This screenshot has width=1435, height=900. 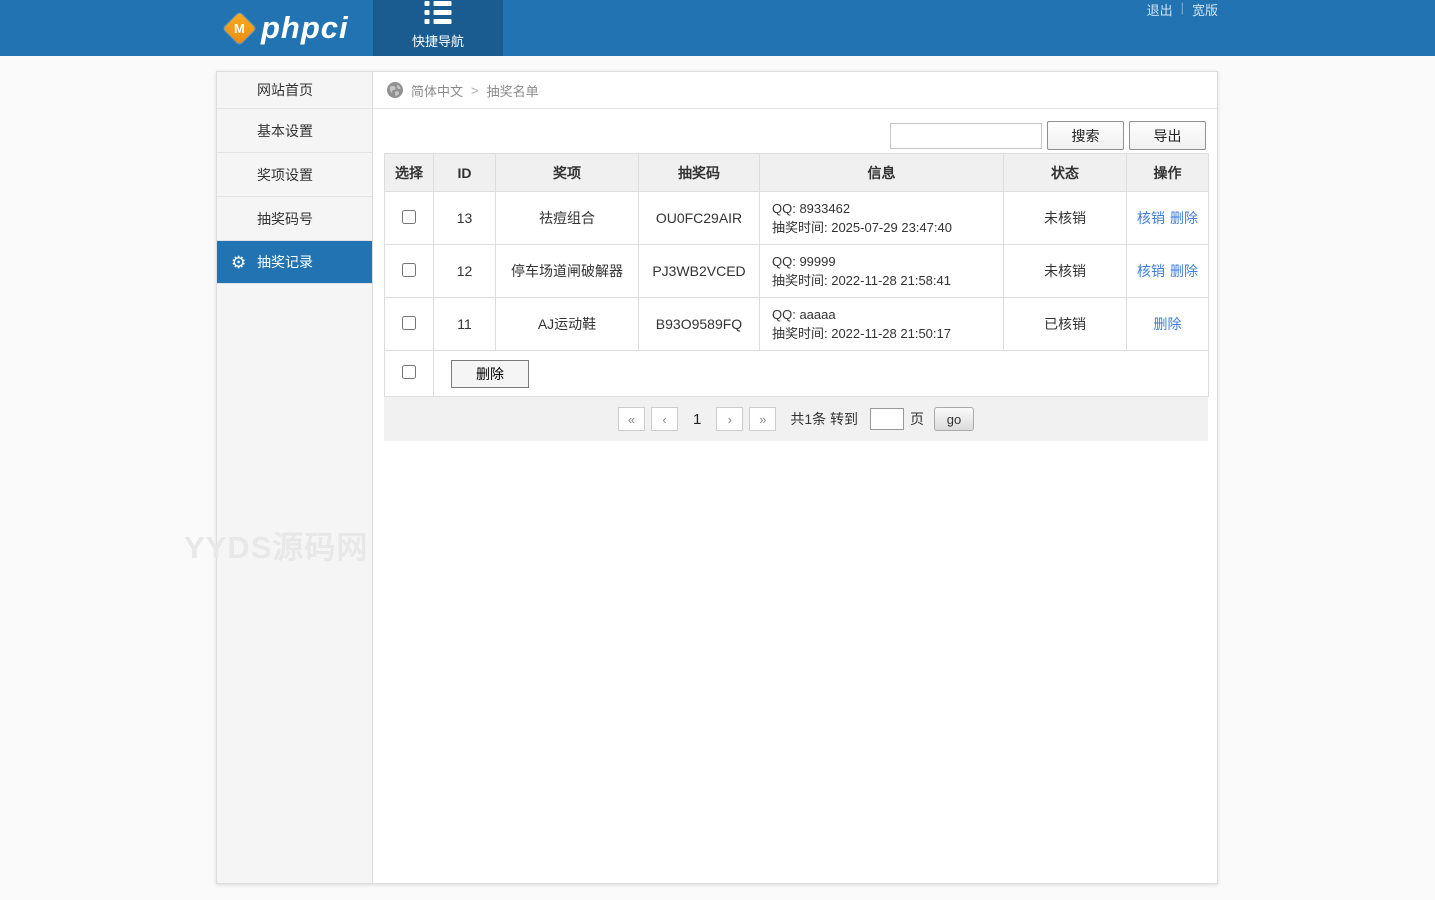 What do you see at coordinates (437, 41) in the screenshot?
I see `quick-nav-label: 快捷导航` at bounding box center [437, 41].